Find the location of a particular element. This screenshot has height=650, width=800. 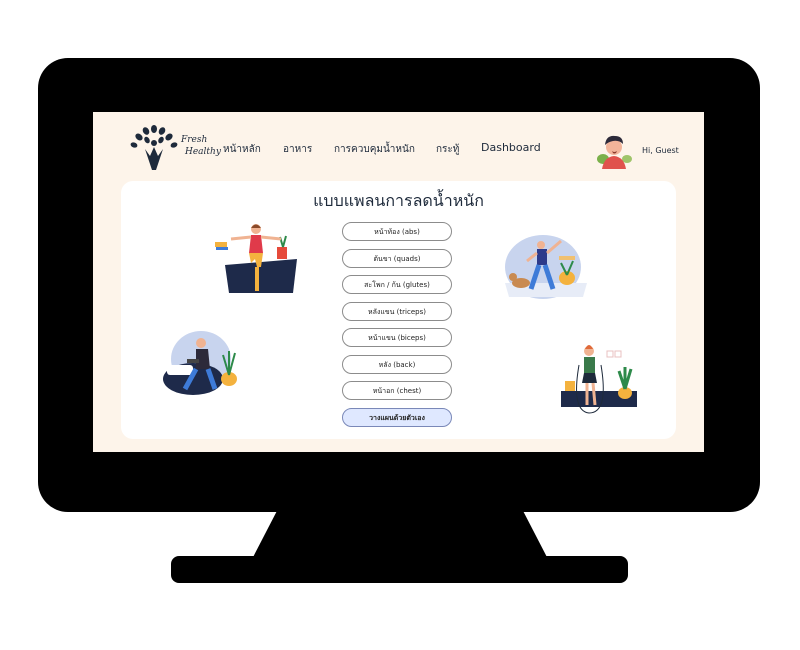

greeting-text: Hi, Guest is located at coordinates (660, 150).